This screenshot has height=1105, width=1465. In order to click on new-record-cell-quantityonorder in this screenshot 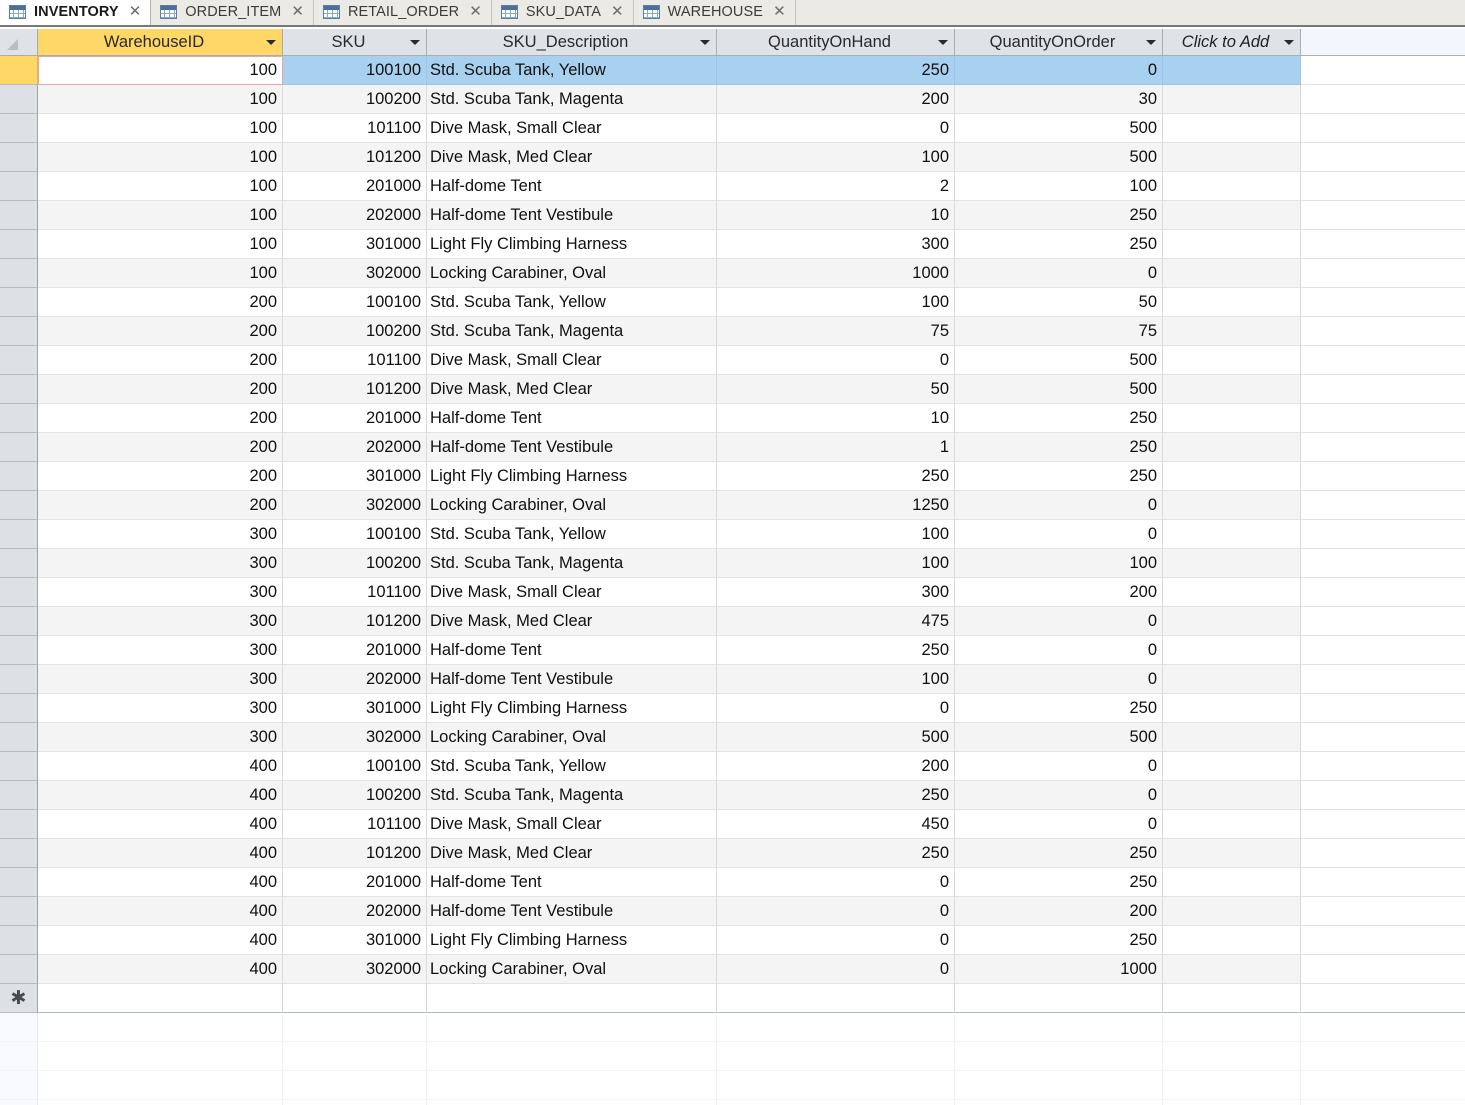, I will do `click(1059, 998)`.